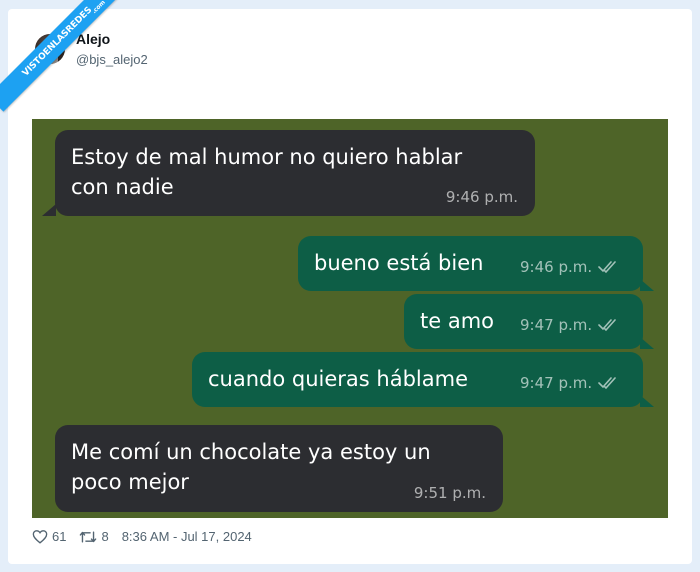 The width and height of the screenshot is (700, 572). I want to click on like-button: 61, so click(49, 536).